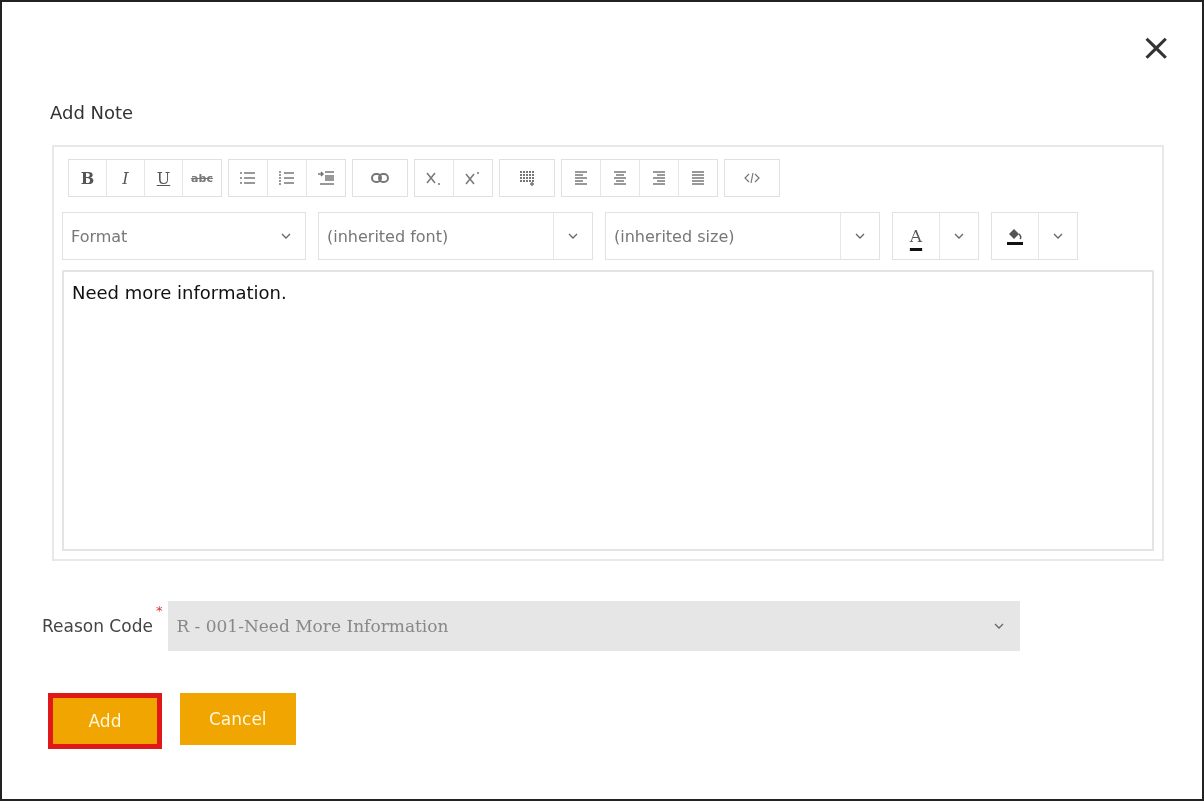 Image resolution: width=1204 pixels, height=801 pixels. What do you see at coordinates (455, 236) in the screenshot?
I see `toolbar-dropdown: (inherited font)` at bounding box center [455, 236].